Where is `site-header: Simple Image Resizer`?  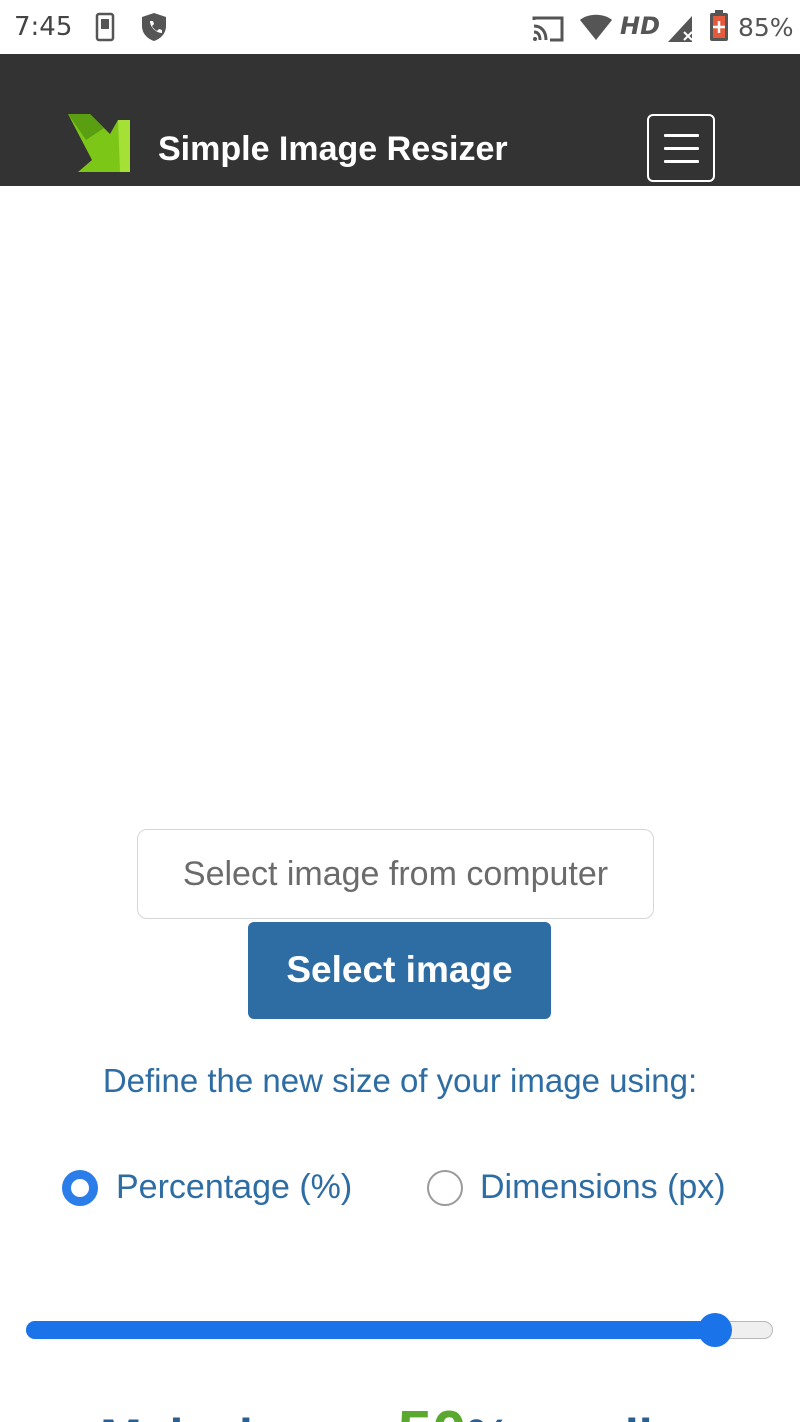 site-header: Simple Image Resizer is located at coordinates (400, 120).